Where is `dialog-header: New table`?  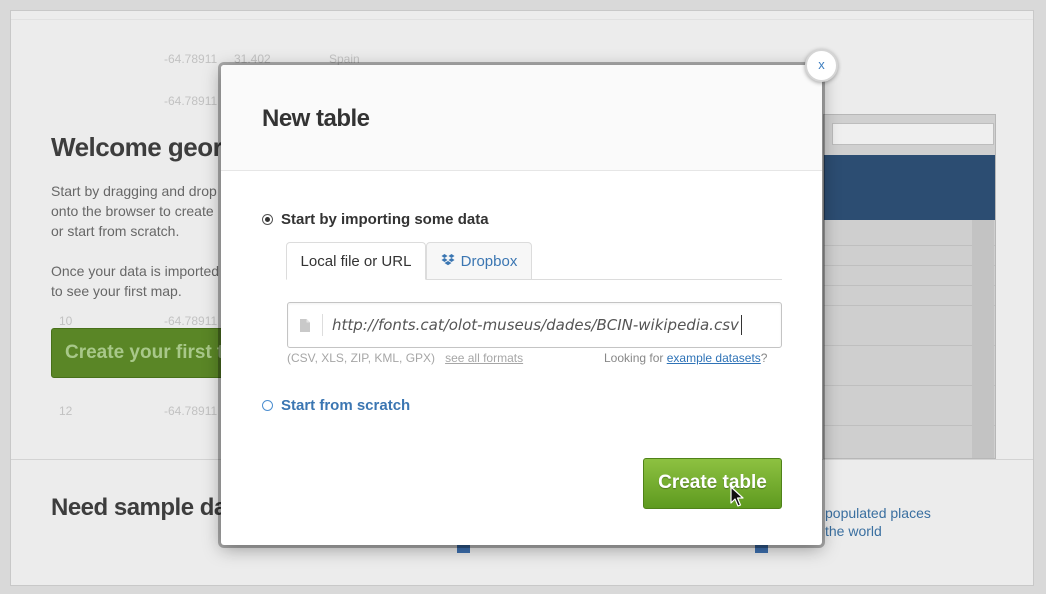 dialog-header: New table is located at coordinates (521, 118).